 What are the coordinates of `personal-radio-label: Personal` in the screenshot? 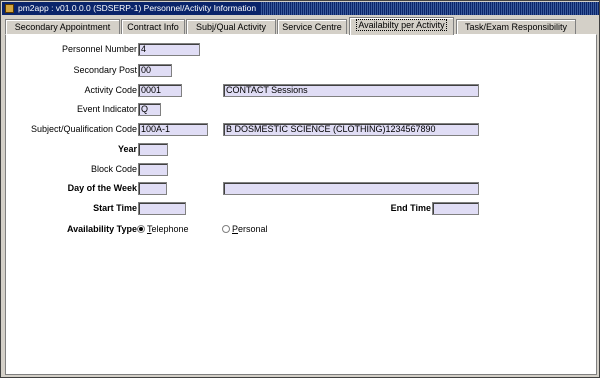 It's located at (250, 229).